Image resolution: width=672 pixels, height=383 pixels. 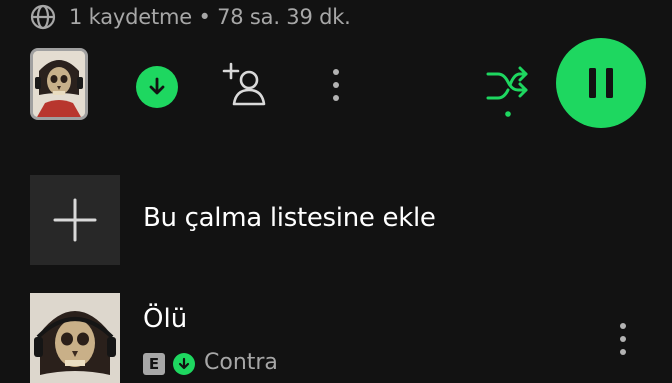 What do you see at coordinates (165, 319) in the screenshot?
I see `track-title: Ölü` at bounding box center [165, 319].